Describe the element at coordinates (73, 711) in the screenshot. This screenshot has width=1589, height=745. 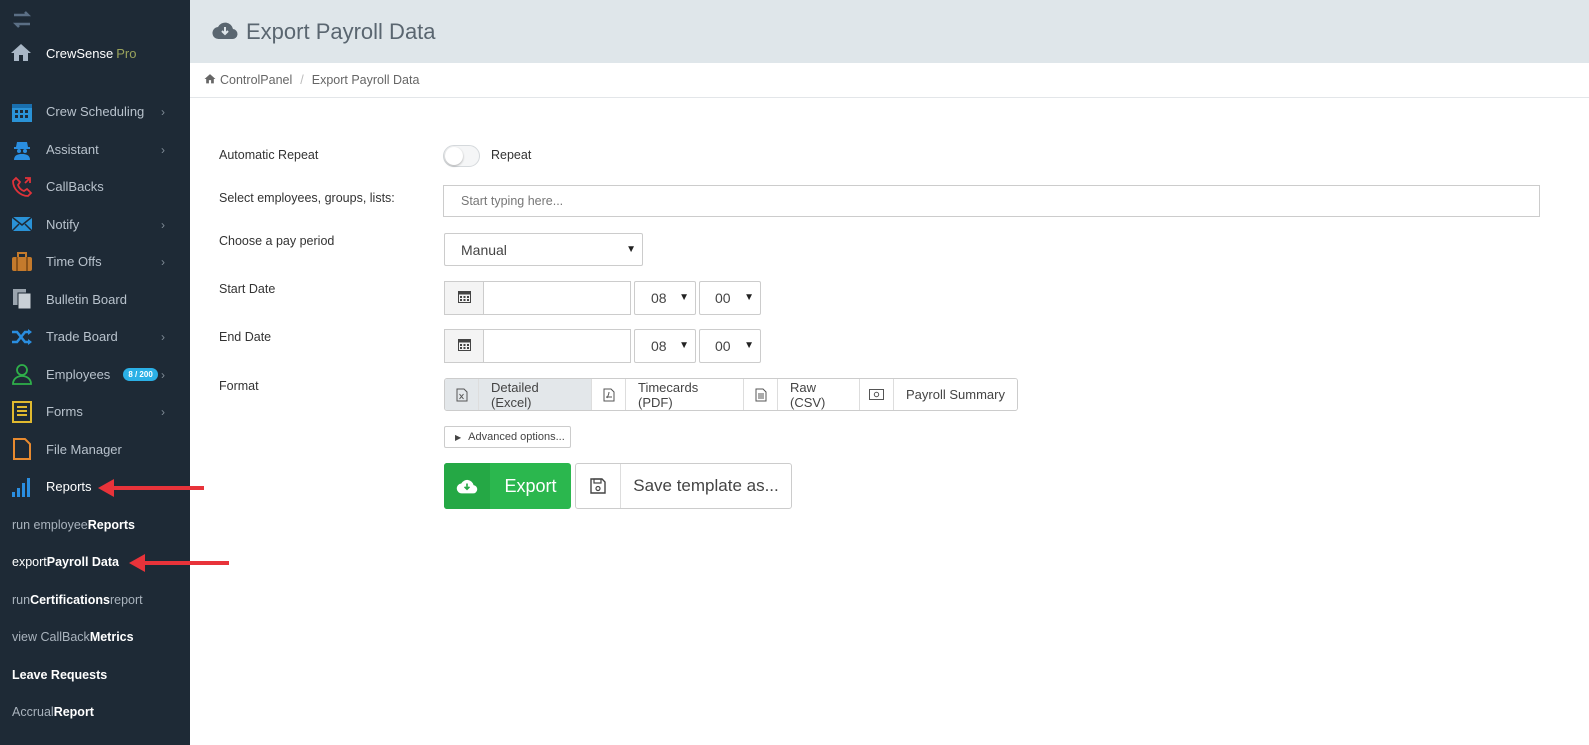
I see `subitem-bold: Report` at that location.